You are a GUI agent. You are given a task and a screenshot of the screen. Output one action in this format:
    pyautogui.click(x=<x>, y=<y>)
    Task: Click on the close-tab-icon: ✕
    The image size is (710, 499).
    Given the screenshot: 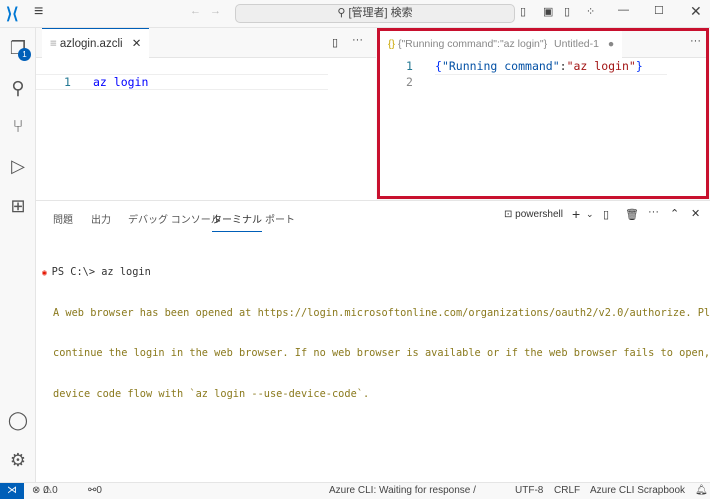 What is the action you would take?
    pyautogui.click(x=137, y=44)
    